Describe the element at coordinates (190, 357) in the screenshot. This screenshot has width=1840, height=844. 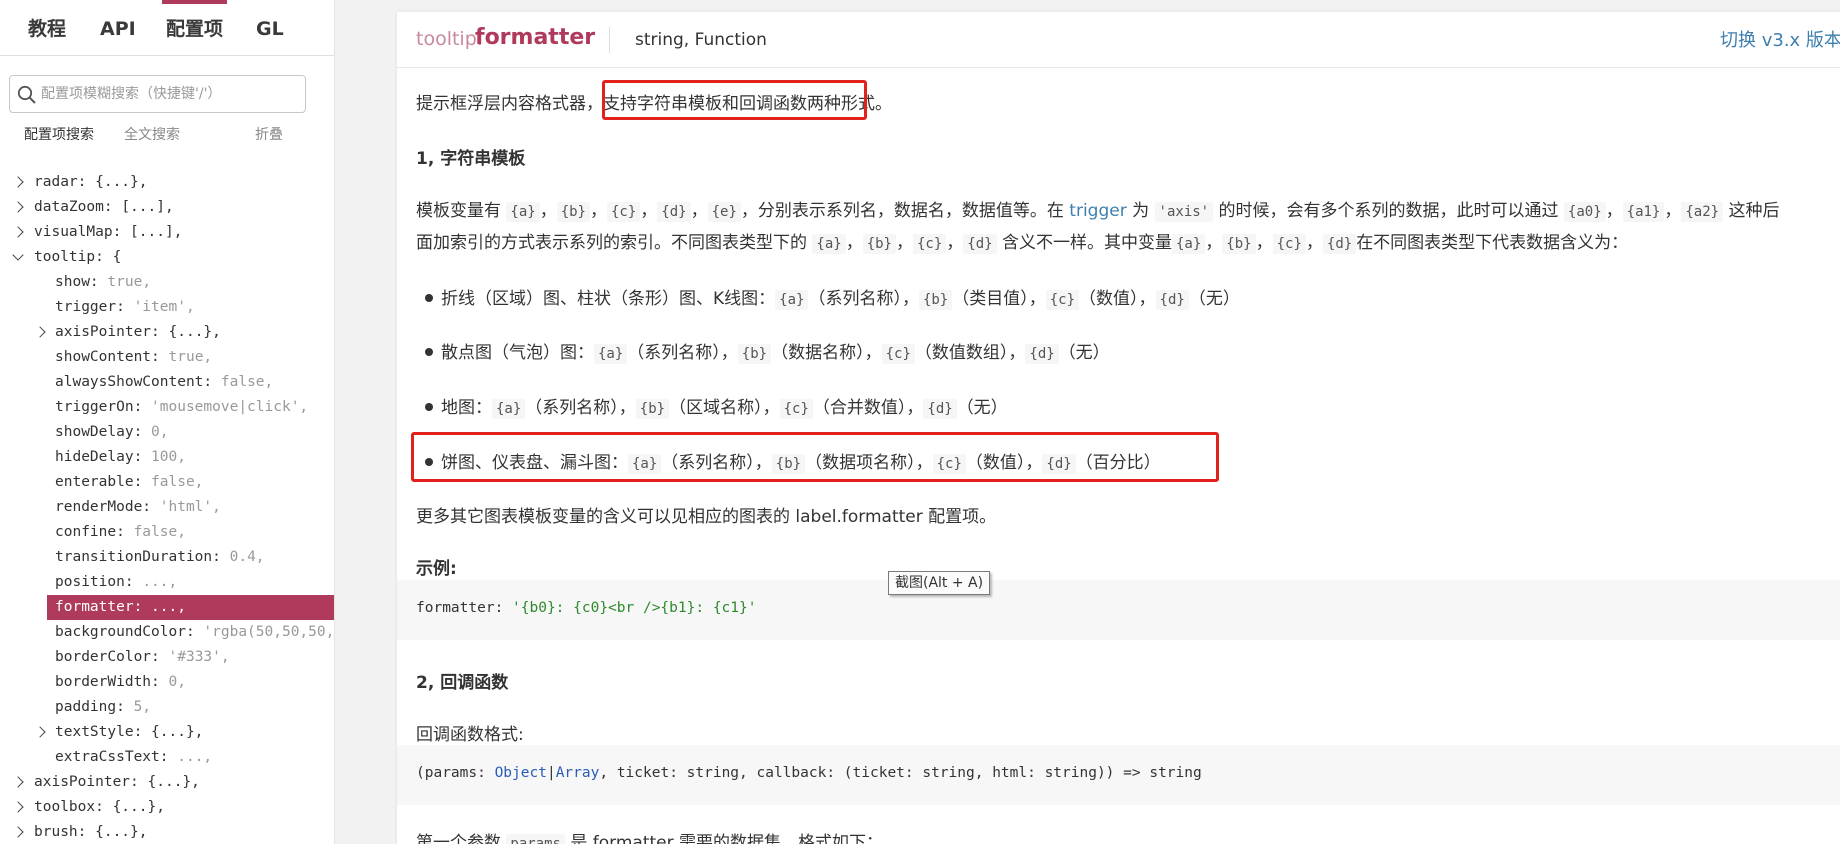
I see `tree-value: true,` at that location.